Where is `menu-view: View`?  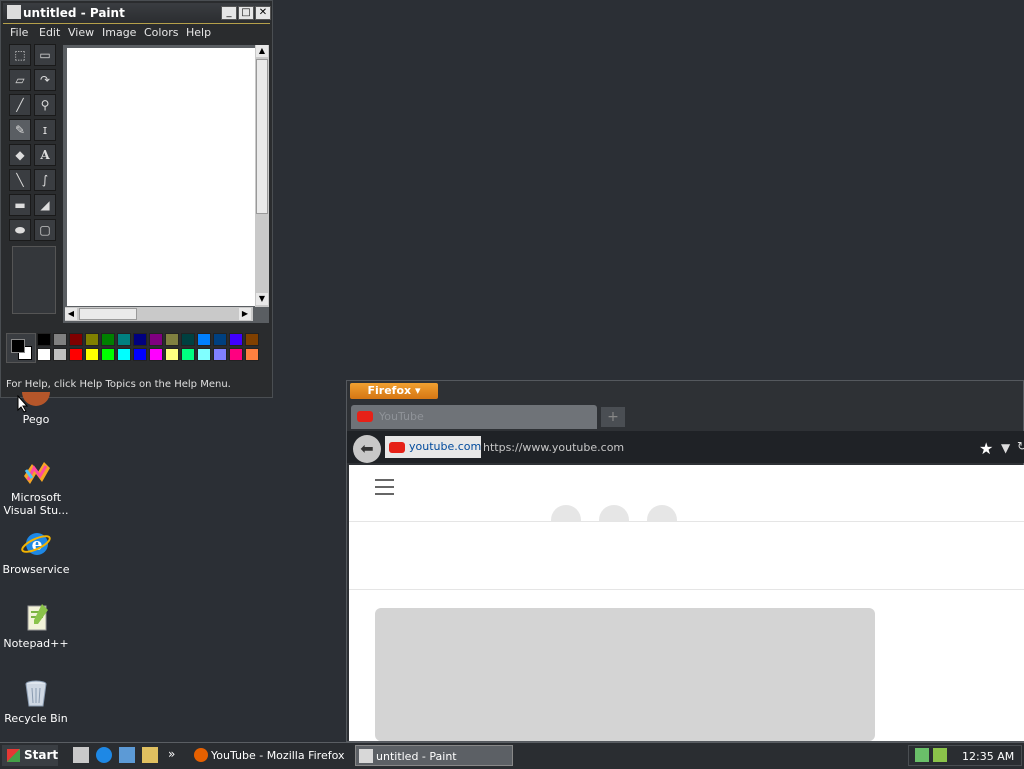
menu-view: View is located at coordinates (81, 32).